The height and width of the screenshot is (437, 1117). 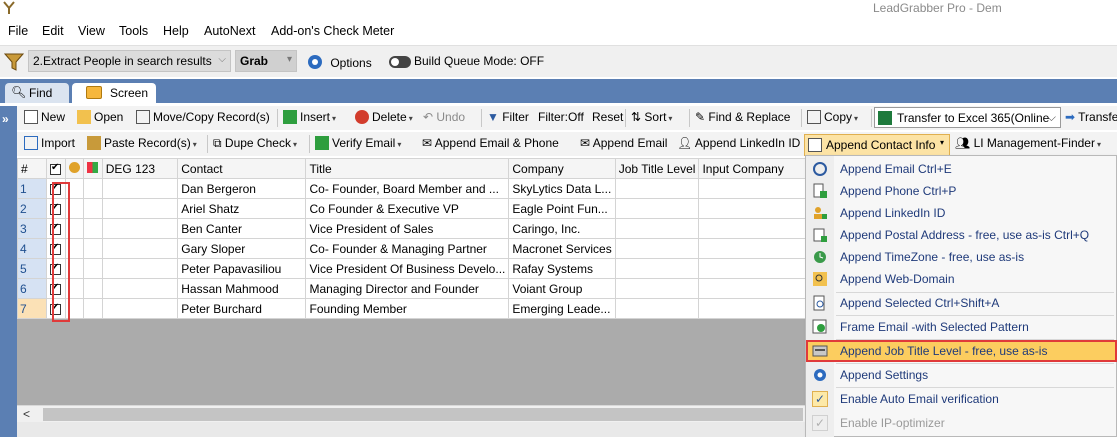 What do you see at coordinates (490, 143) in the screenshot?
I see `append-email-phone-button: ✉ Append Email & Phone` at bounding box center [490, 143].